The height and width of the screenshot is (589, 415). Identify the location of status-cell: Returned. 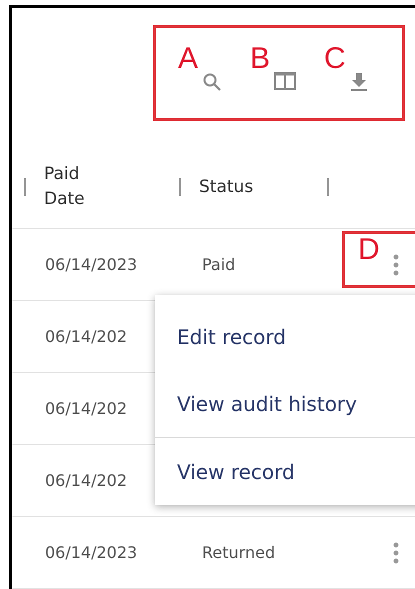
(239, 552).